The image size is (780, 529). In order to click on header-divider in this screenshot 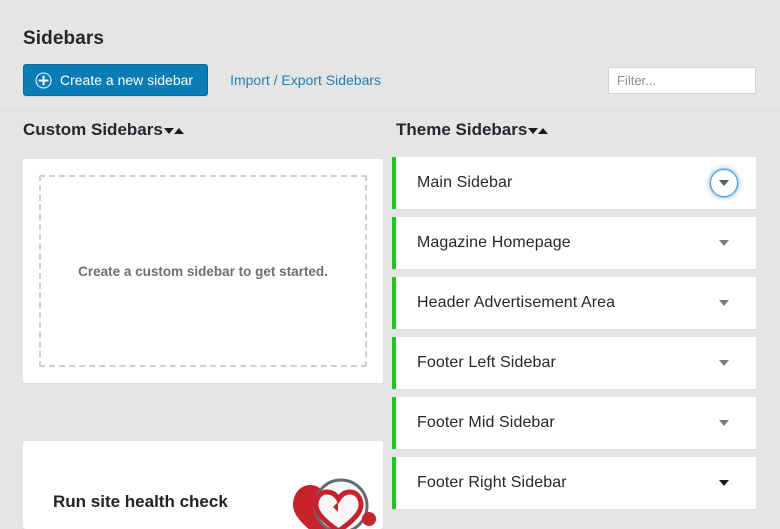, I will do `click(390, 110)`.